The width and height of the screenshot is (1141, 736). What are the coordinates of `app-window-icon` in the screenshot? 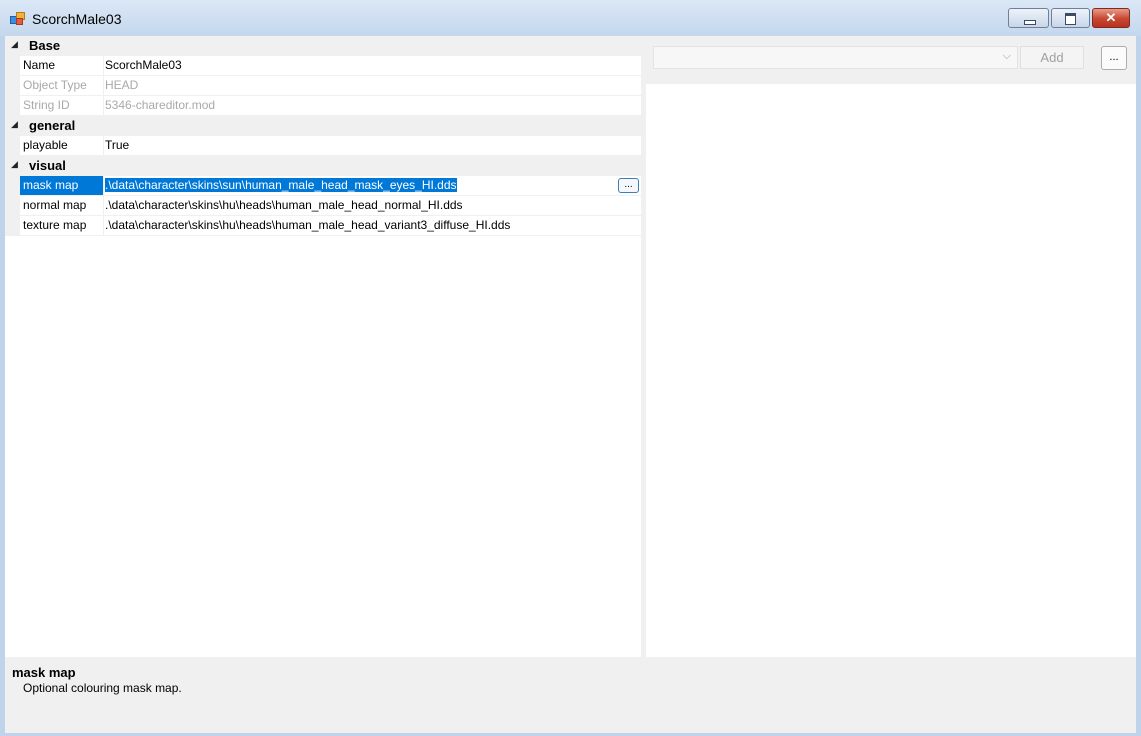 It's located at (17, 18).